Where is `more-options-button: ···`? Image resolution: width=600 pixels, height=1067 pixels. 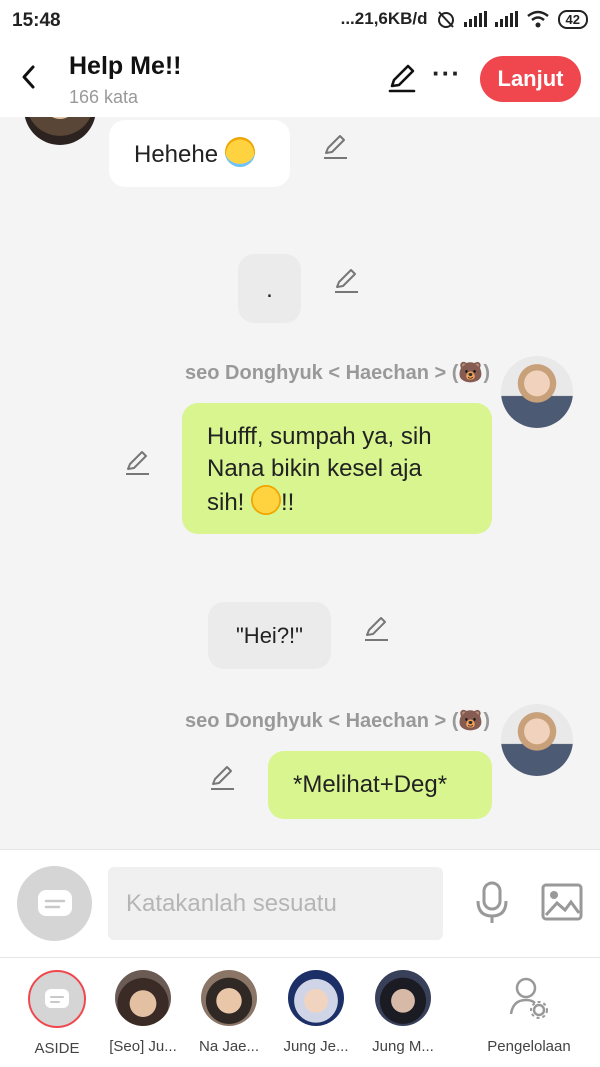 more-options-button: ··· is located at coordinates (446, 73).